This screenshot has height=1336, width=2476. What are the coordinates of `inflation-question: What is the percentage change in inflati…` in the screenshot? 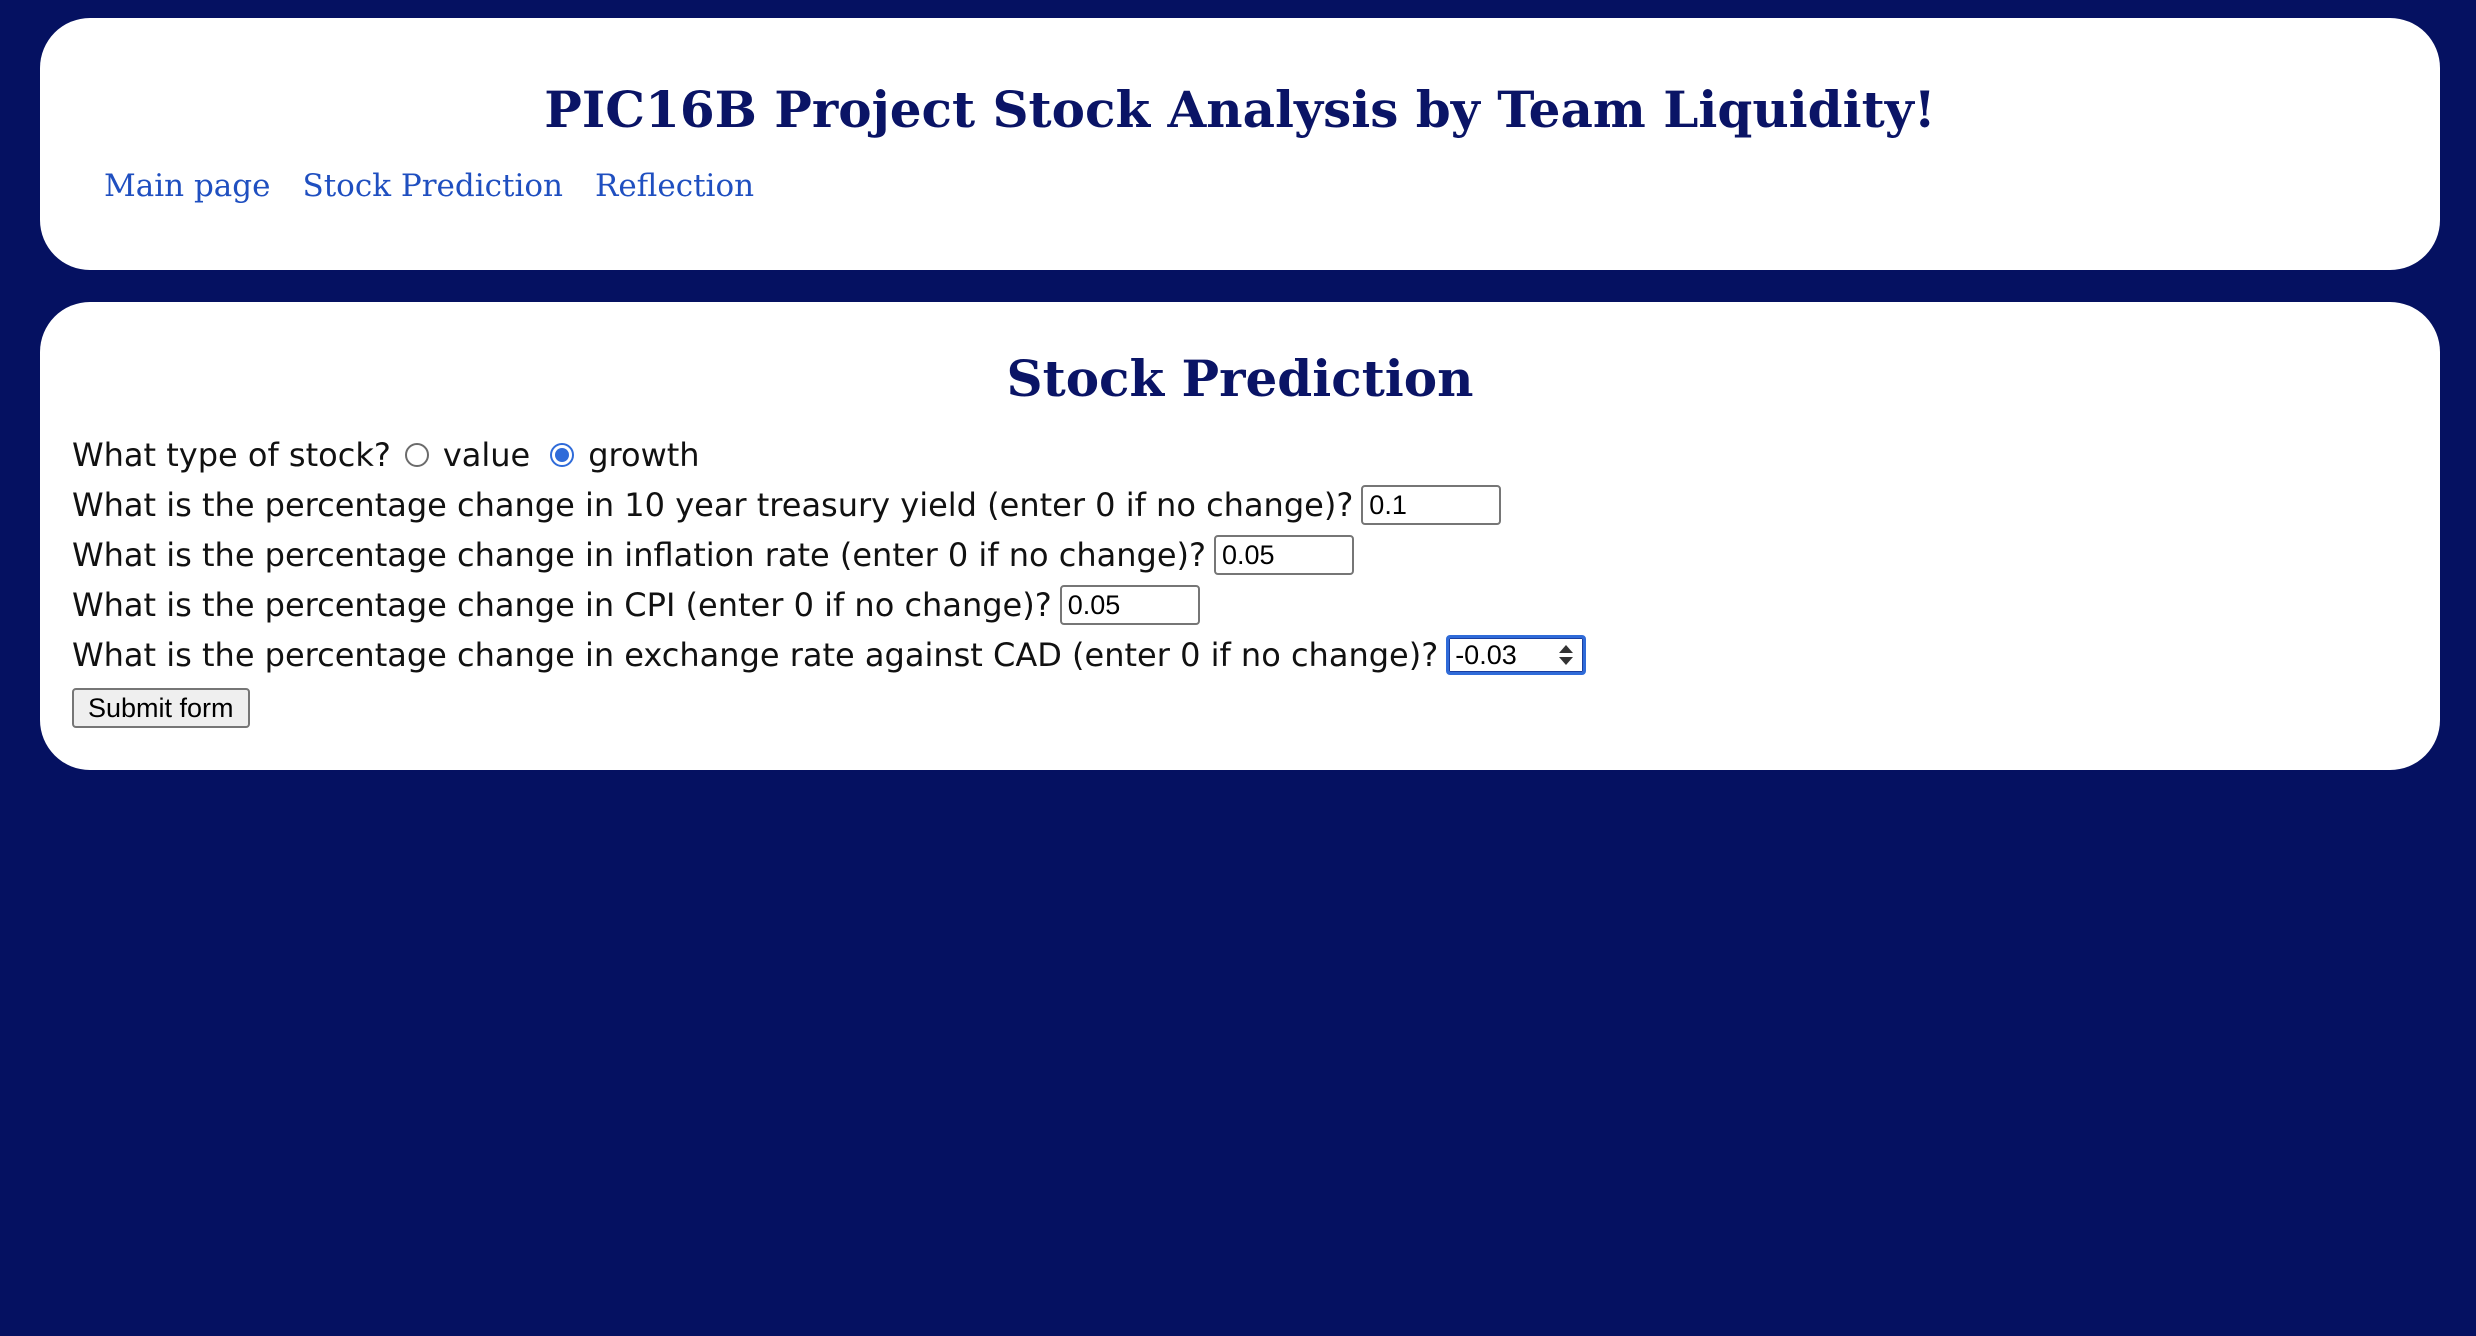 It's located at (639, 555).